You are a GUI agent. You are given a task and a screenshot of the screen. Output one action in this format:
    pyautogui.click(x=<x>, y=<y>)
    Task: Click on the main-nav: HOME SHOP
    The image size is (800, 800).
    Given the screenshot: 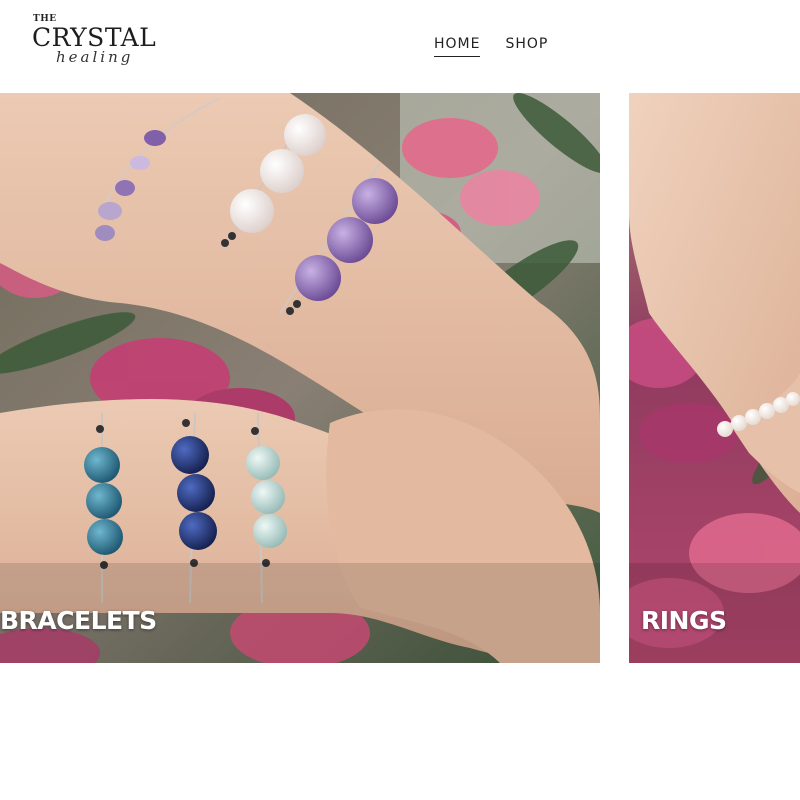 What is the action you would take?
    pyautogui.click(x=491, y=46)
    